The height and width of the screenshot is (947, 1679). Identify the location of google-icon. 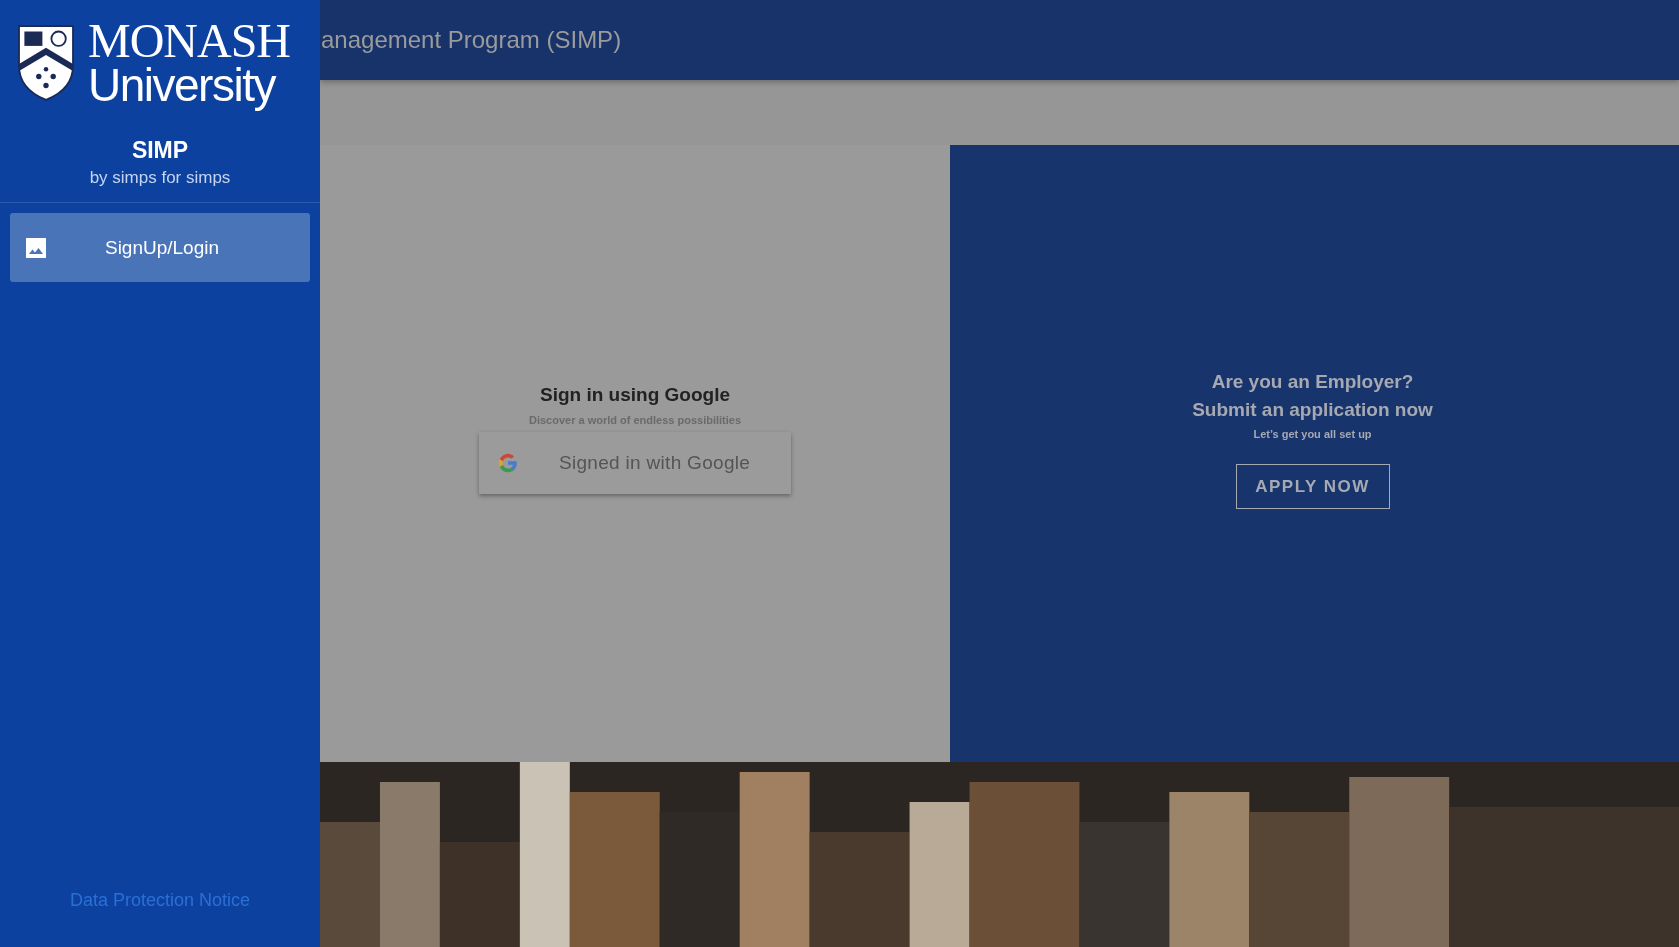
(508, 462).